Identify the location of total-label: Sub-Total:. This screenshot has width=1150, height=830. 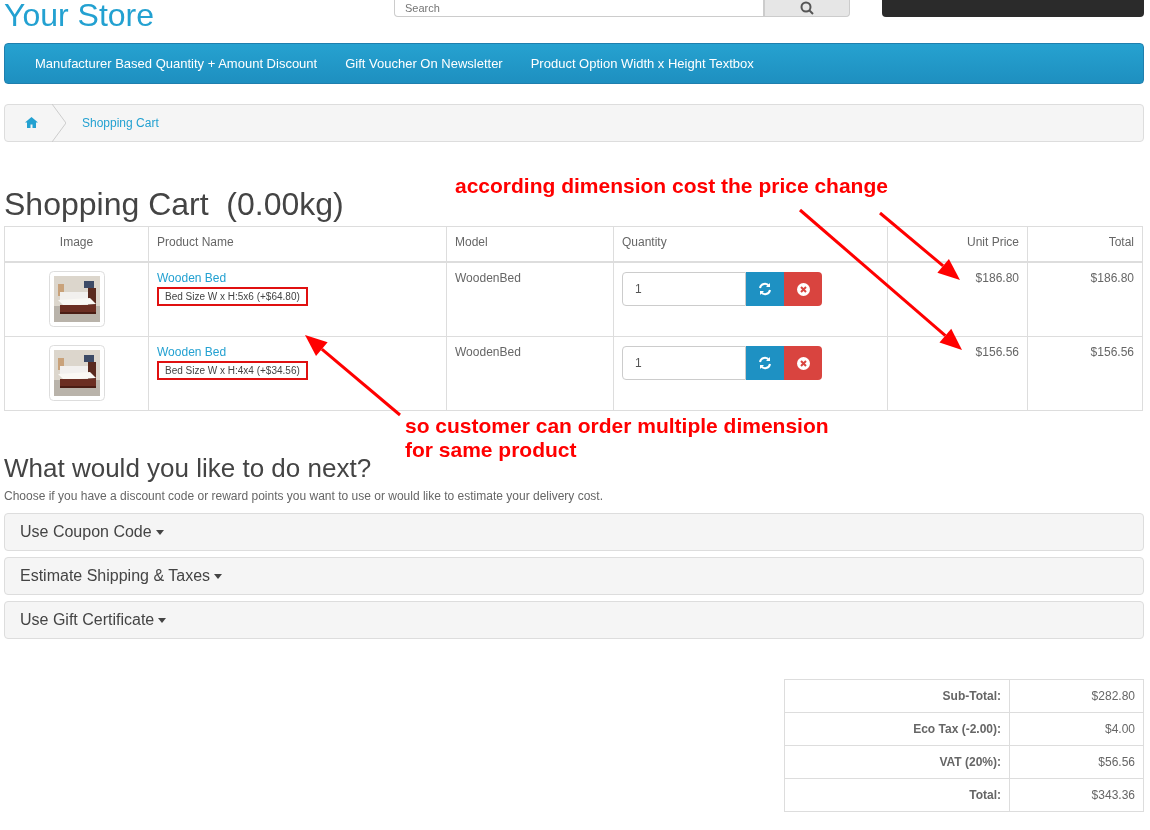
(897, 696).